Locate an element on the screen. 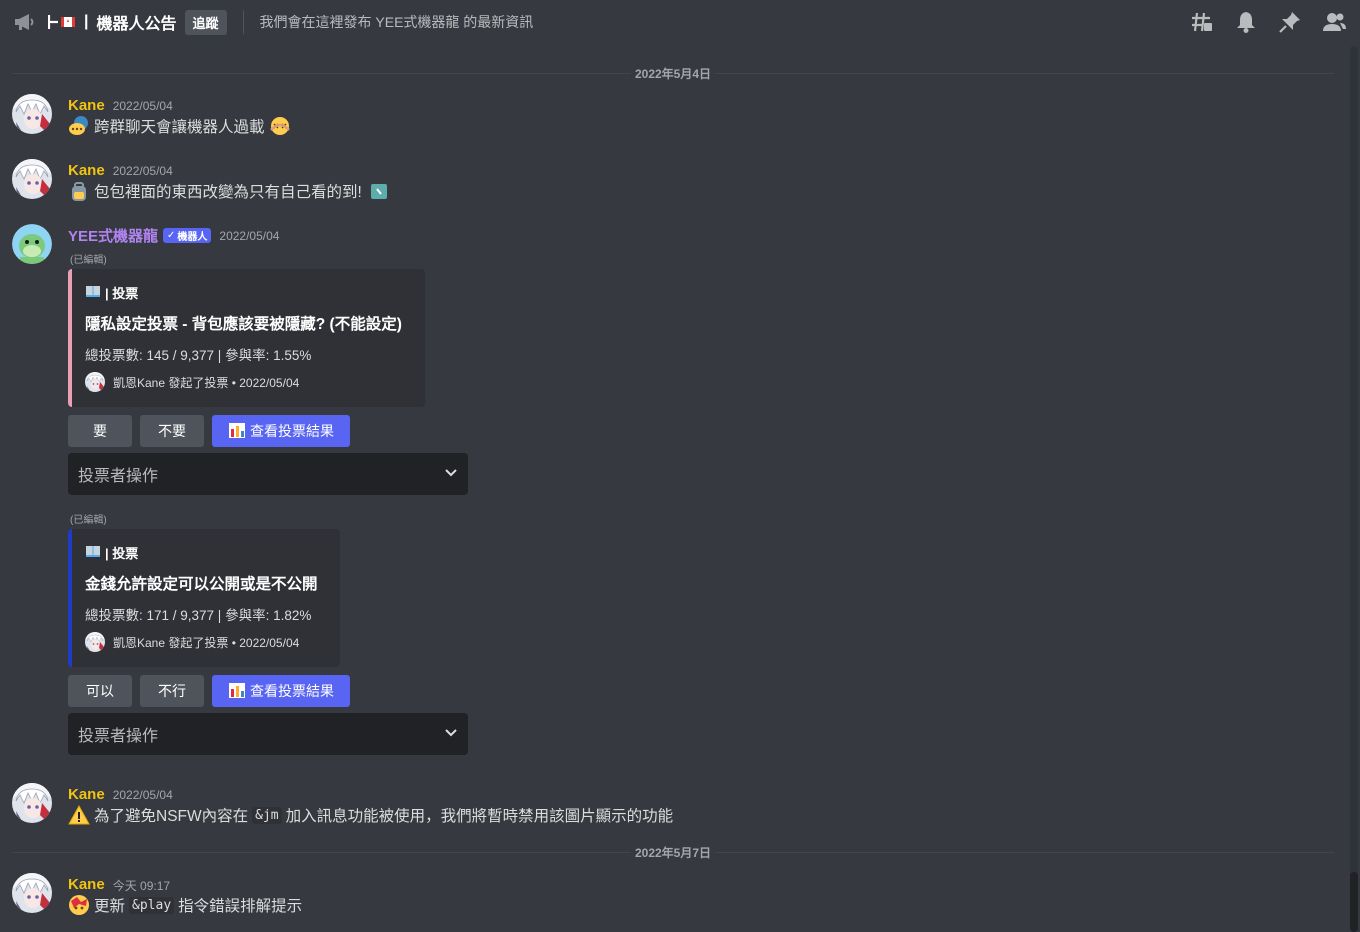 Image resolution: width=1360 pixels, height=932 pixels. header-toolbar is located at coordinates (1268, 22).